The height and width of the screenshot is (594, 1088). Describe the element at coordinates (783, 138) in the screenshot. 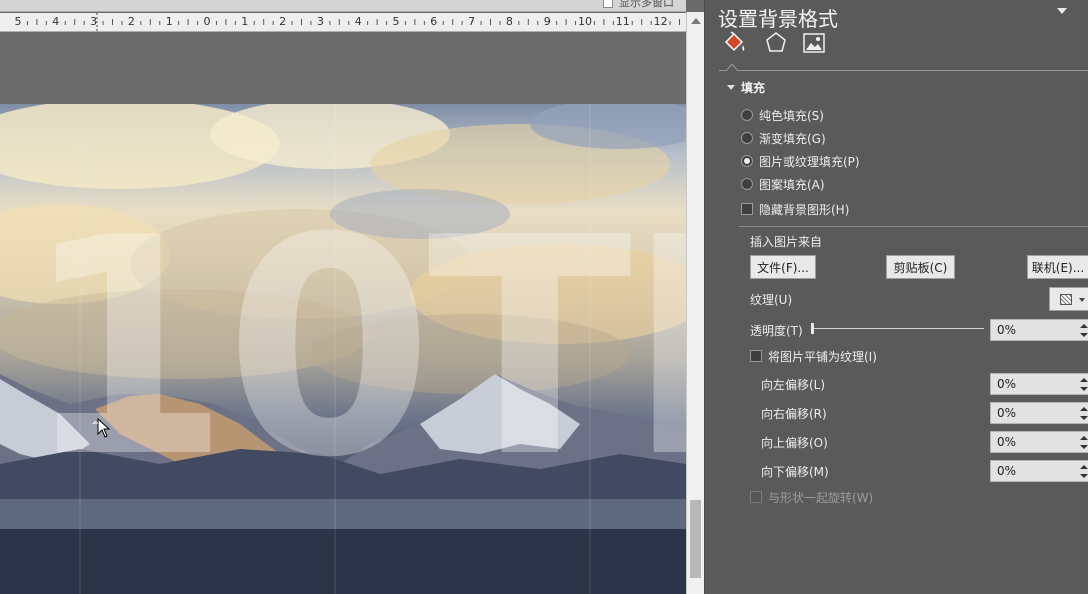

I see `radio-gradient-fill: 渐变填充(G)` at that location.